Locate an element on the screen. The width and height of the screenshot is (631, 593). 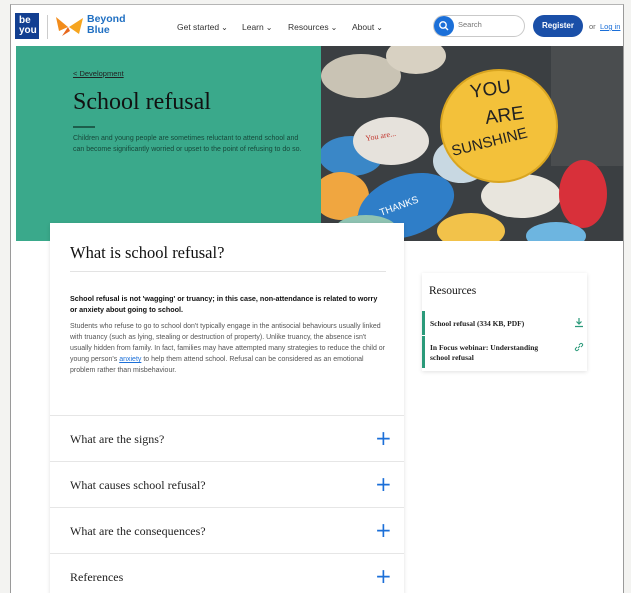
accordion-signs: What are the signs? + is located at coordinates (227, 438).